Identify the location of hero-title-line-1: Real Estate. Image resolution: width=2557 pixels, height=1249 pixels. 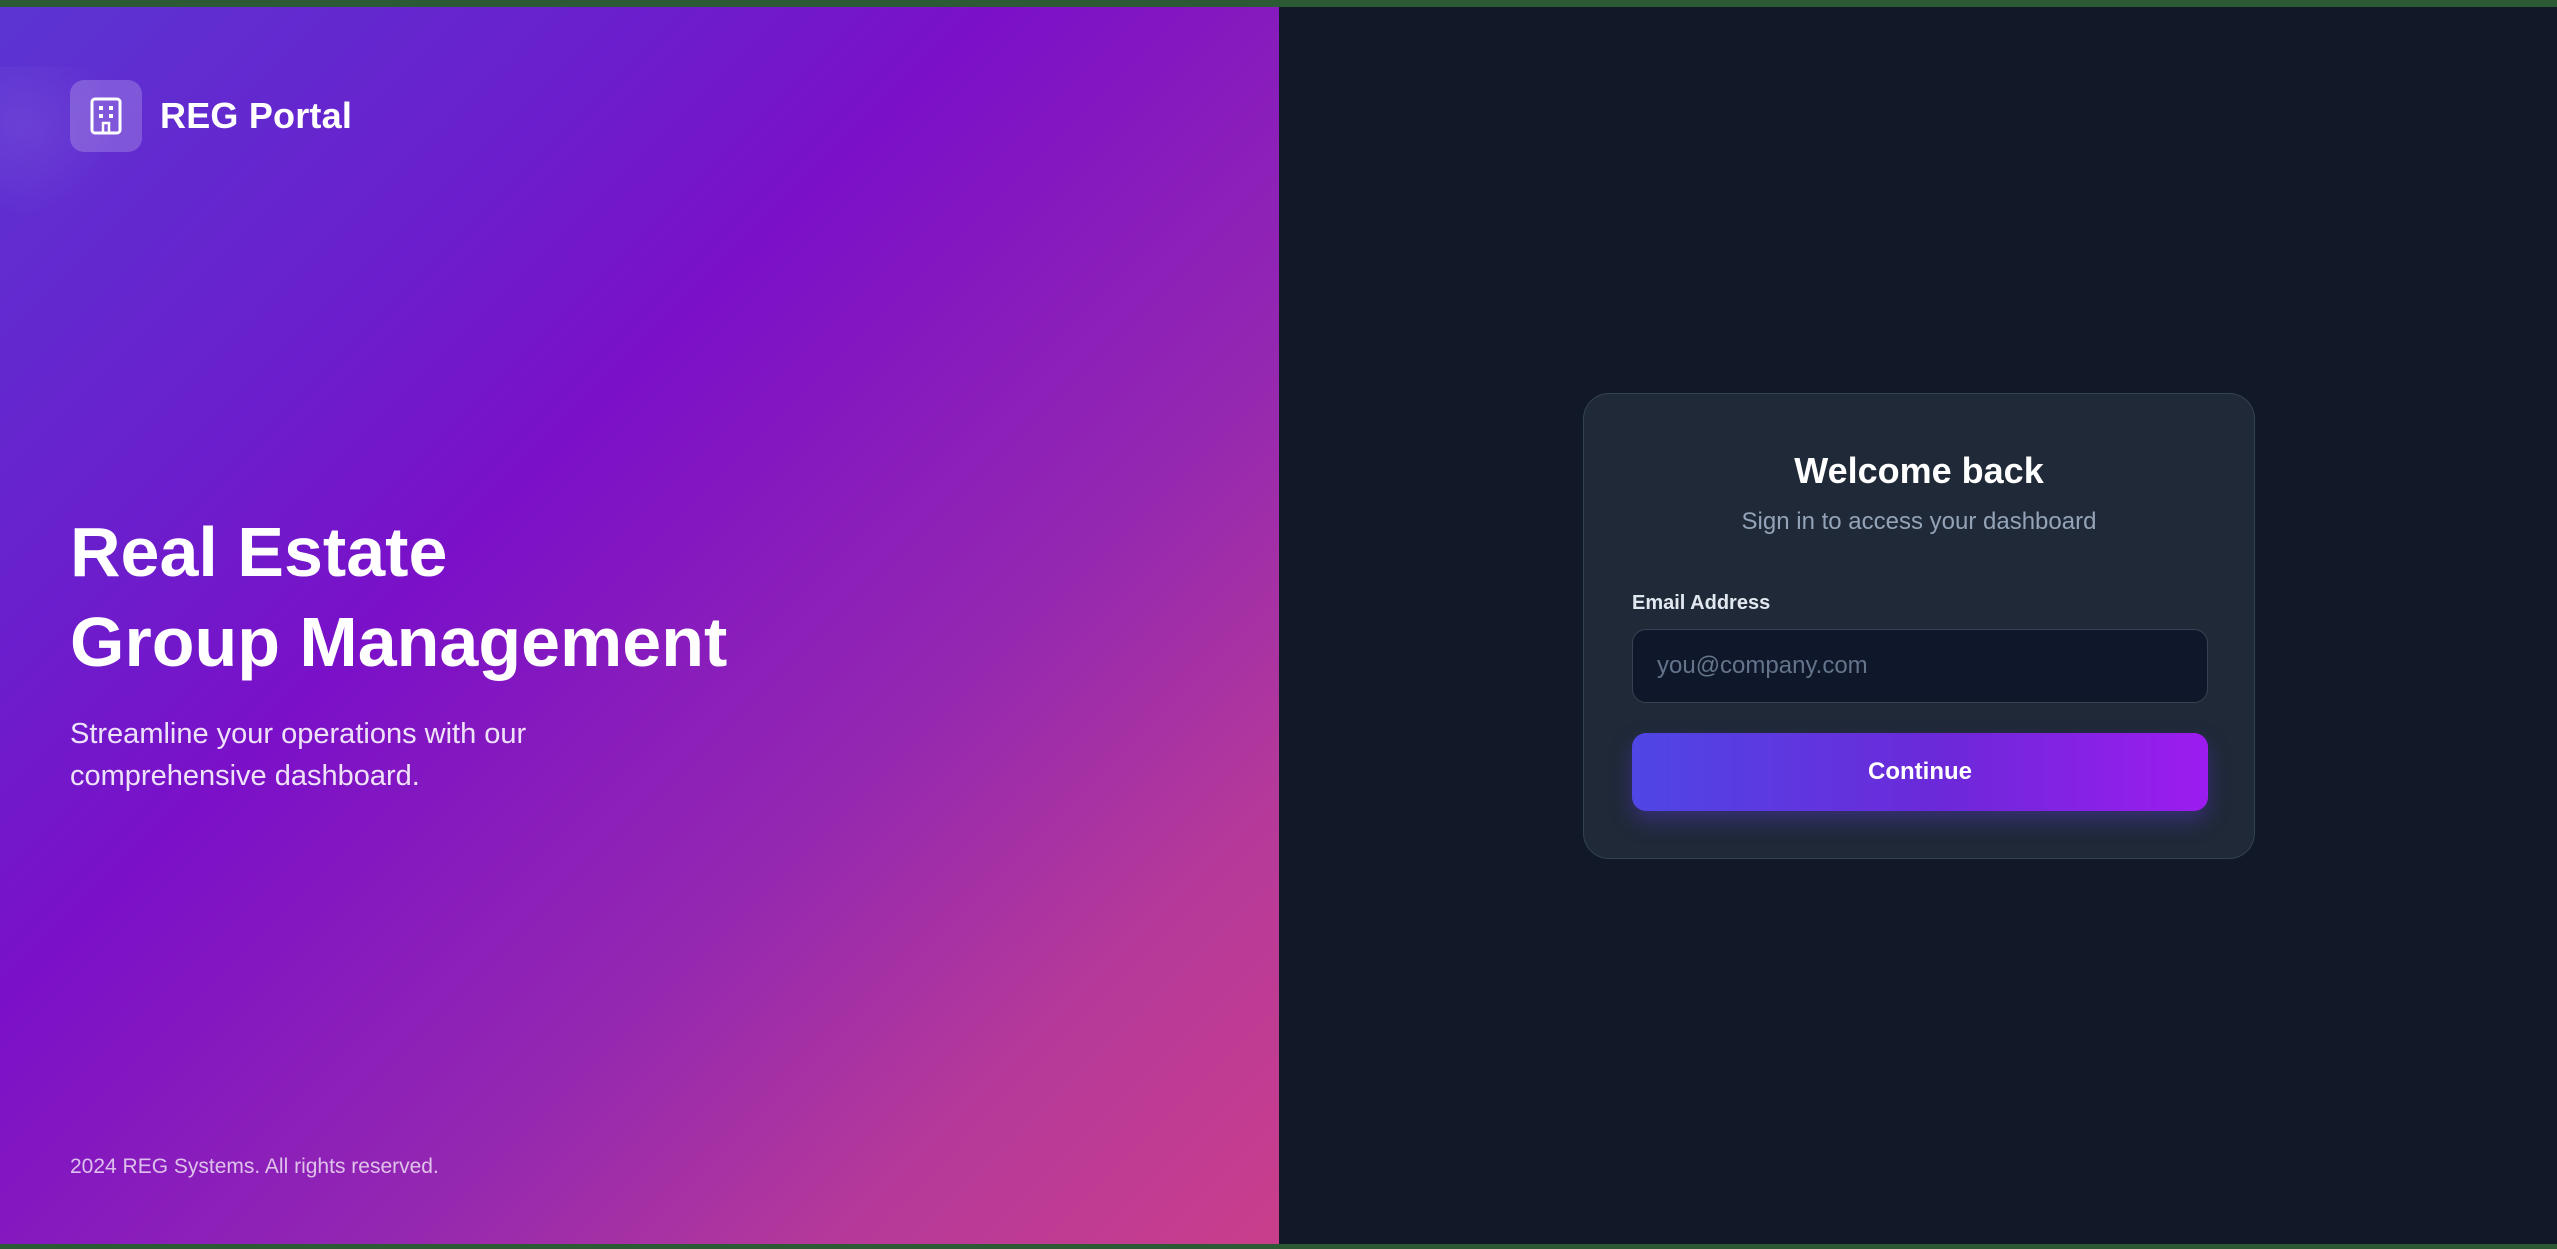
(259, 552).